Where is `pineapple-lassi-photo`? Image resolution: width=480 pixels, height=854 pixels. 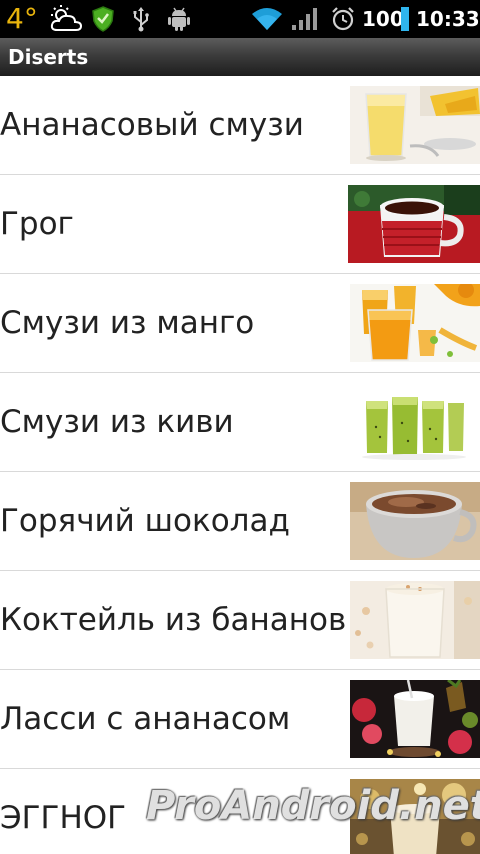 pineapple-lassi-photo is located at coordinates (415, 719).